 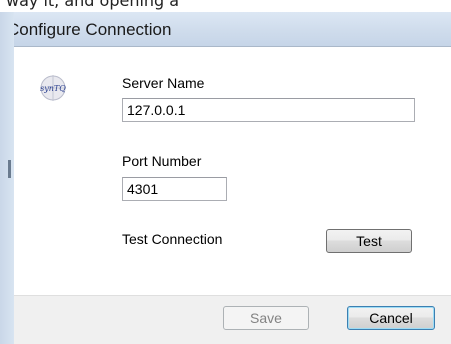 I want to click on server-name-value: 127.0.0.1, so click(x=156, y=110).